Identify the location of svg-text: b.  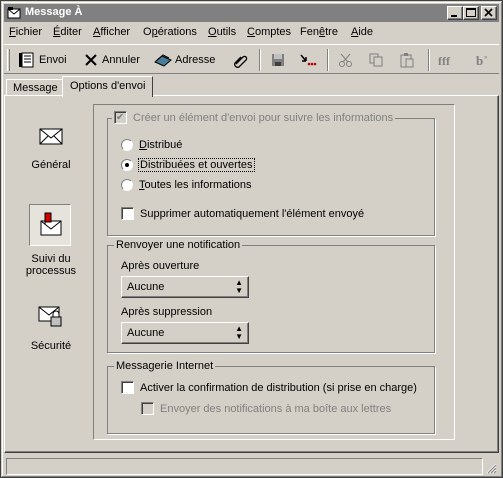
(479, 60).